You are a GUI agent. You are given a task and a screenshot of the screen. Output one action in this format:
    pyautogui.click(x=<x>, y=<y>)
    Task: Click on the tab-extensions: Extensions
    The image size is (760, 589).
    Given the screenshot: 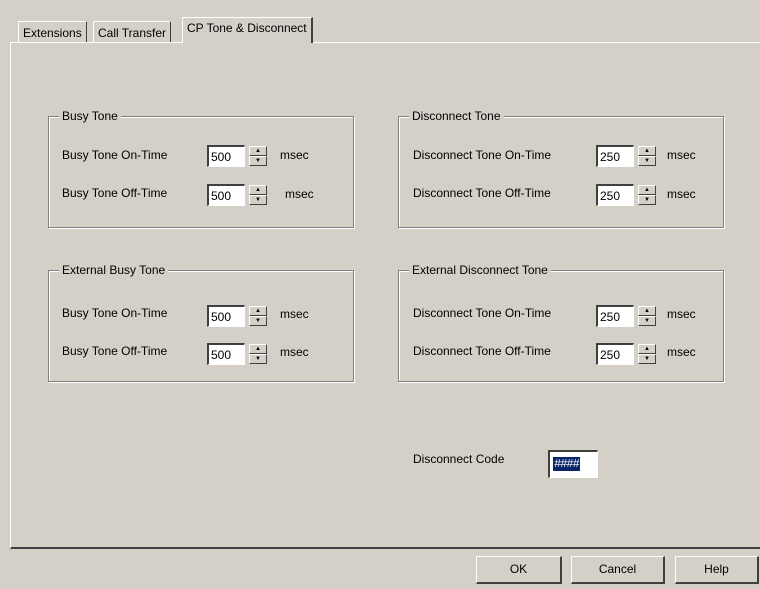 What is the action you would take?
    pyautogui.click(x=52, y=32)
    